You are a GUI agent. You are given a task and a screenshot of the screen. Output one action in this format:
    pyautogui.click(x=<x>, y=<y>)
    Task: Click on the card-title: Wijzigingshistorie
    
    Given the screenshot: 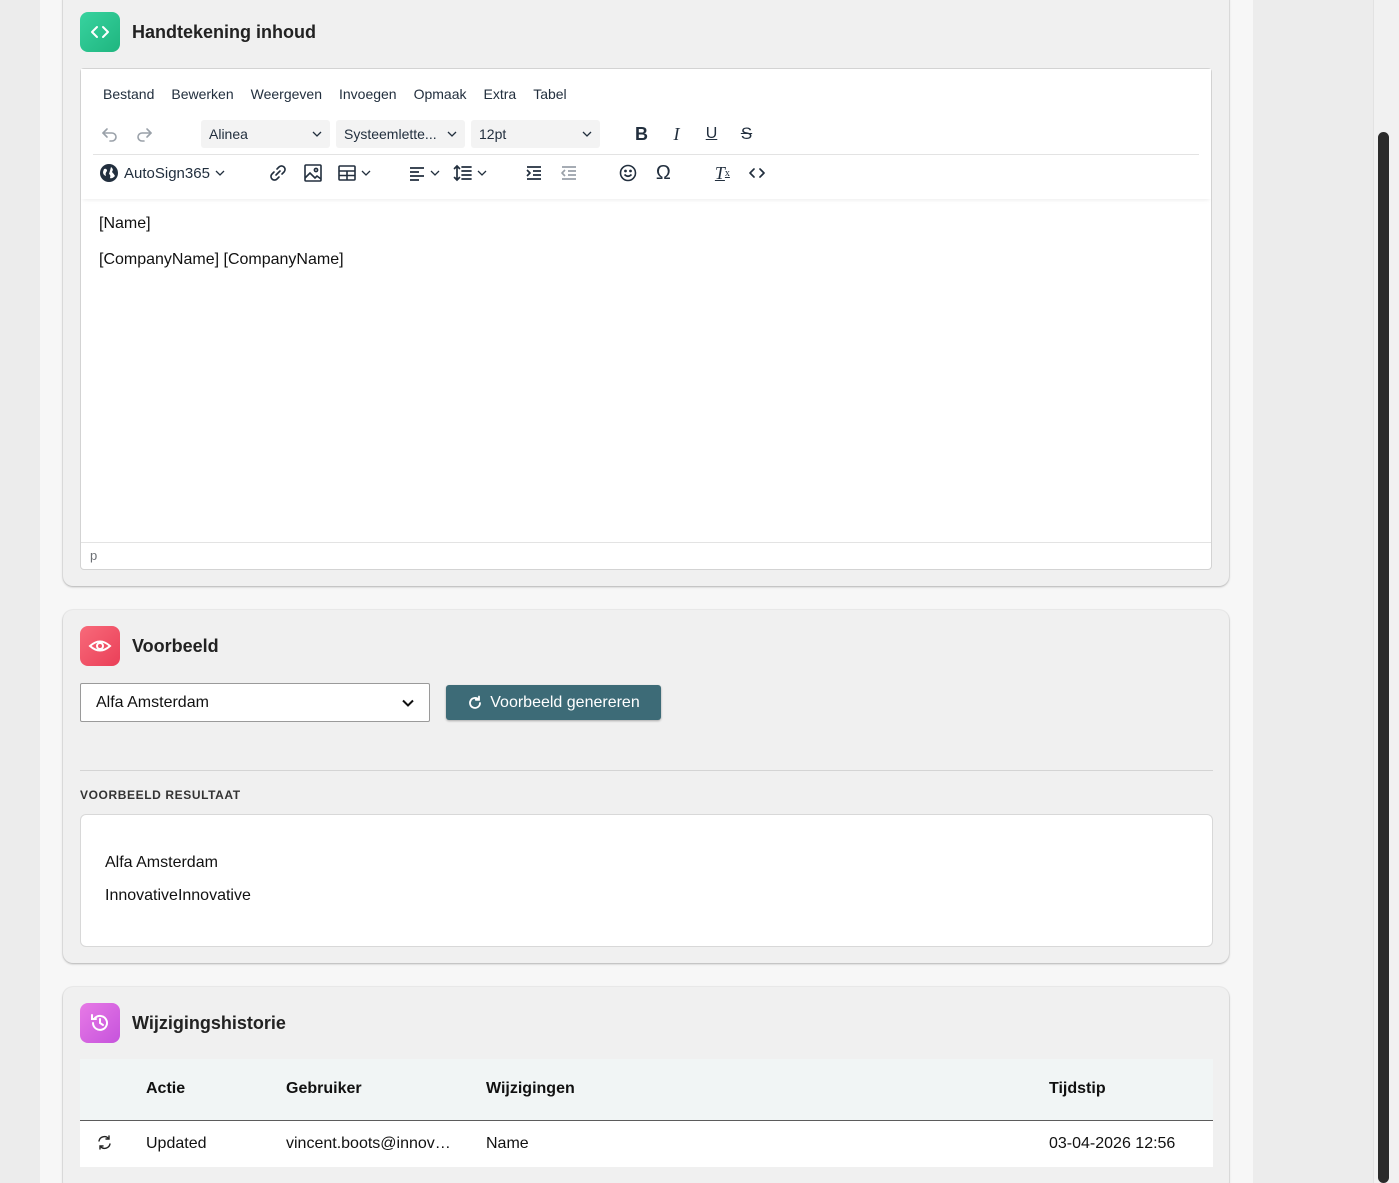 What is the action you would take?
    pyautogui.click(x=209, y=1022)
    